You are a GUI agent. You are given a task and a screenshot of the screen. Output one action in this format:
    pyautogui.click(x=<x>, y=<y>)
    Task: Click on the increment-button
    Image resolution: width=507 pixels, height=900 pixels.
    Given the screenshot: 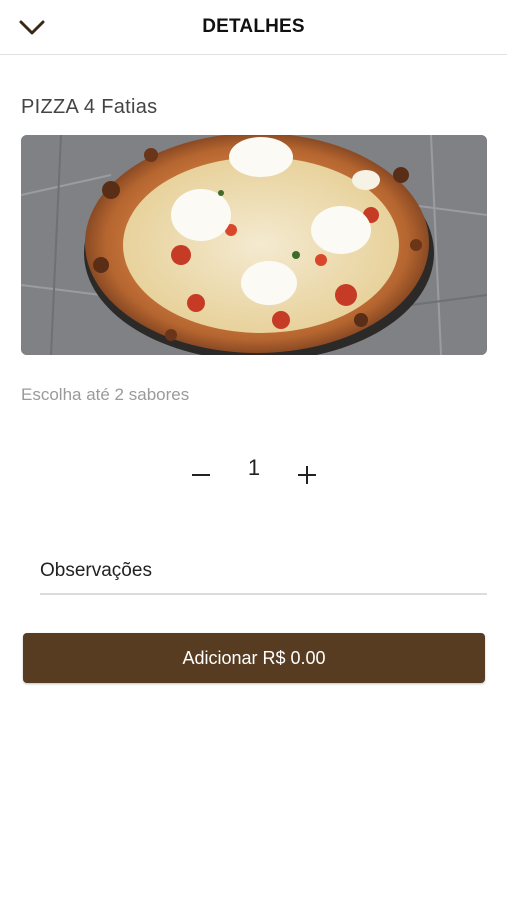 What is the action you would take?
    pyautogui.click(x=307, y=475)
    